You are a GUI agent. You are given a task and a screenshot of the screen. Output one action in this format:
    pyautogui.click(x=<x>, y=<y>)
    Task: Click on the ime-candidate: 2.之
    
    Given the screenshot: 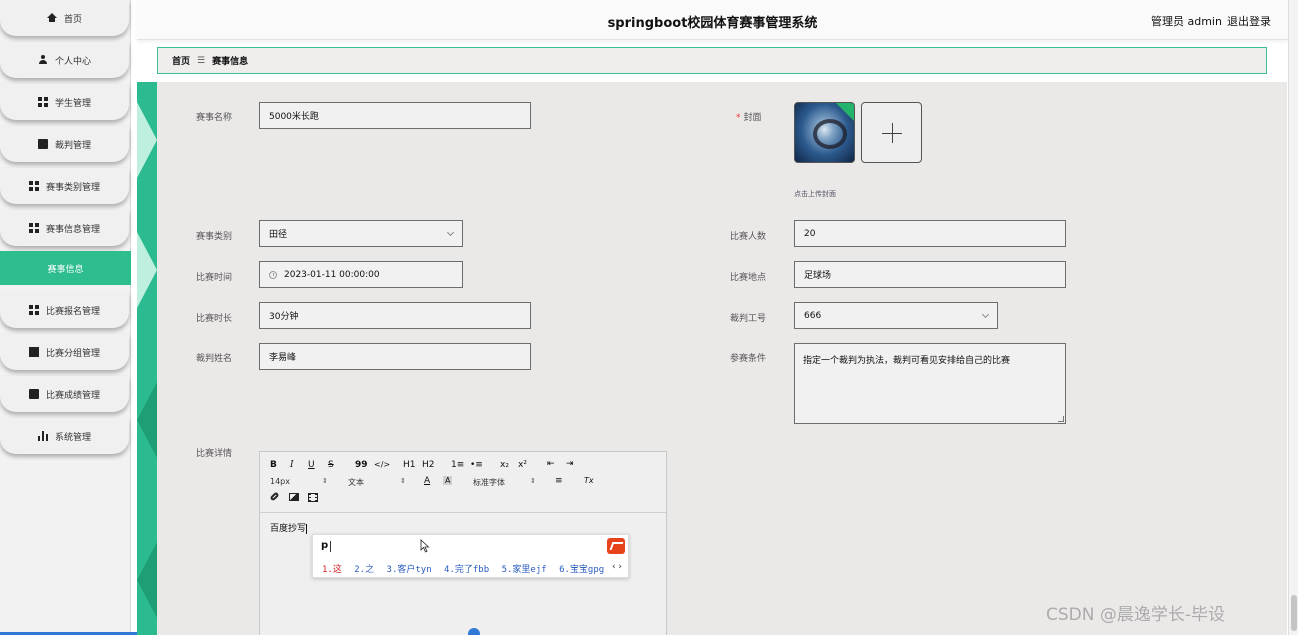 What is the action you would take?
    pyautogui.click(x=364, y=570)
    